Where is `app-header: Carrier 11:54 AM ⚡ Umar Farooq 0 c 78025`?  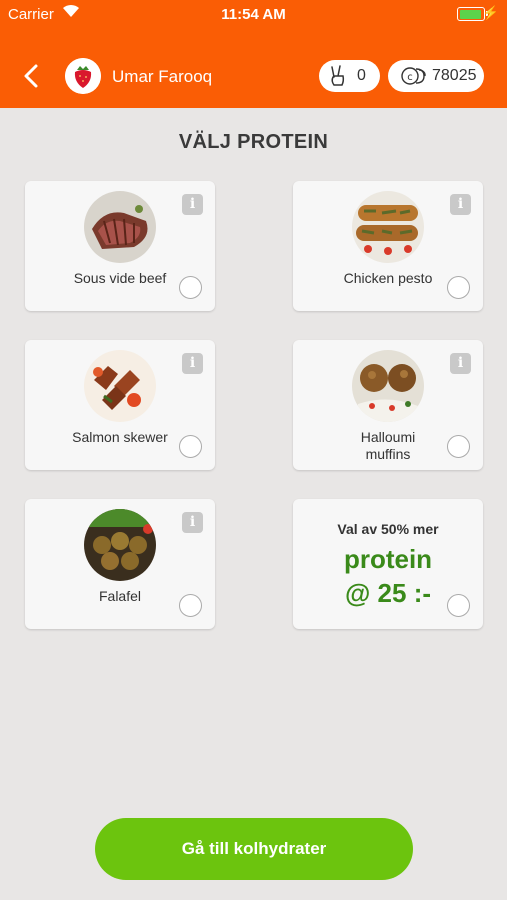 app-header: Carrier 11:54 AM ⚡ Umar Farooq 0 c 78025 is located at coordinates (253, 54).